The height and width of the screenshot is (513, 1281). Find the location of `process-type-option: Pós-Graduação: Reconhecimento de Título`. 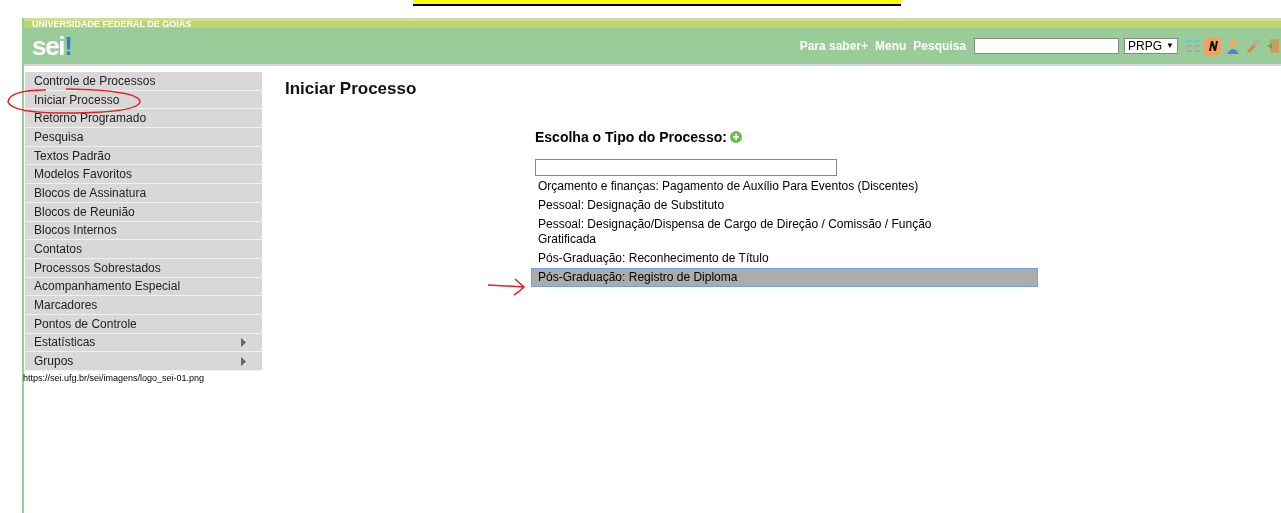

process-type-option: Pós-Graduação: Reconhecimento de Título is located at coordinates (784, 258).